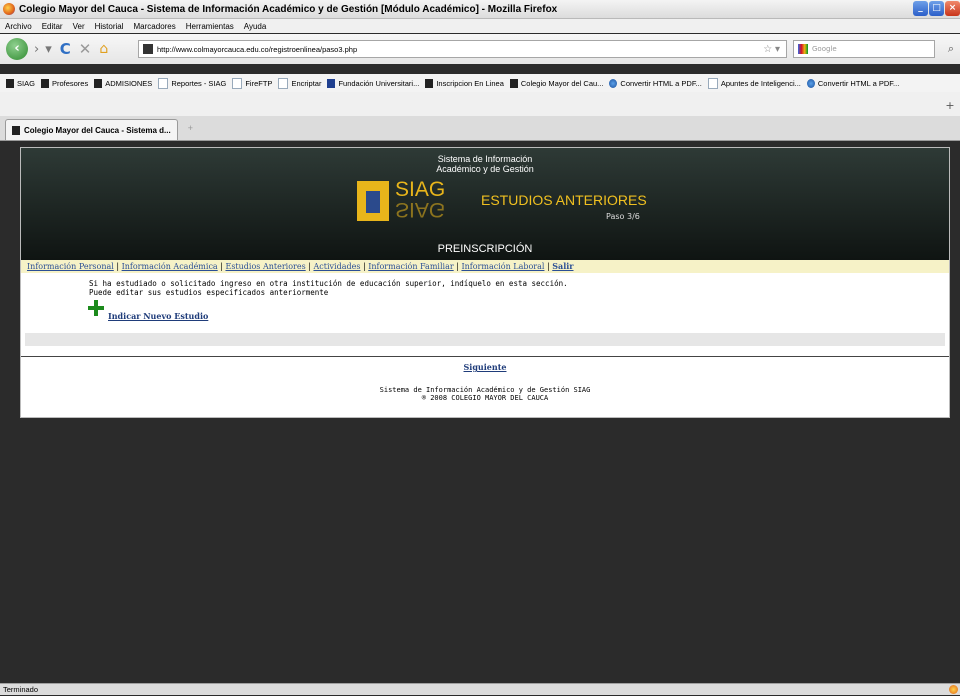  I want to click on toolbar-spacer, so click(480, 104).